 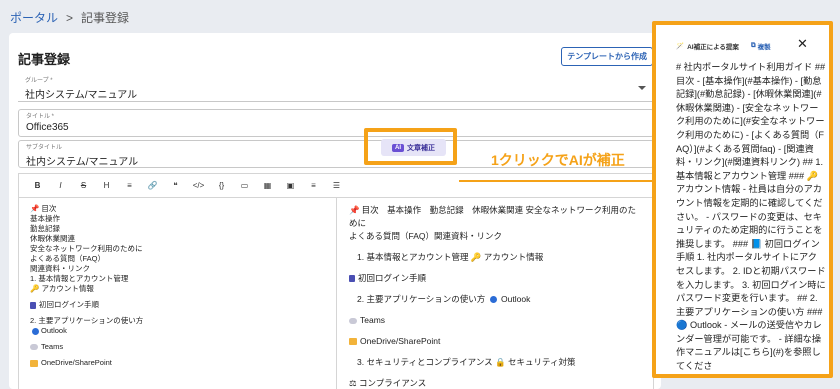 What do you see at coordinates (69, 304) in the screenshot?
I see `source-line: 初回ログイン手順` at bounding box center [69, 304].